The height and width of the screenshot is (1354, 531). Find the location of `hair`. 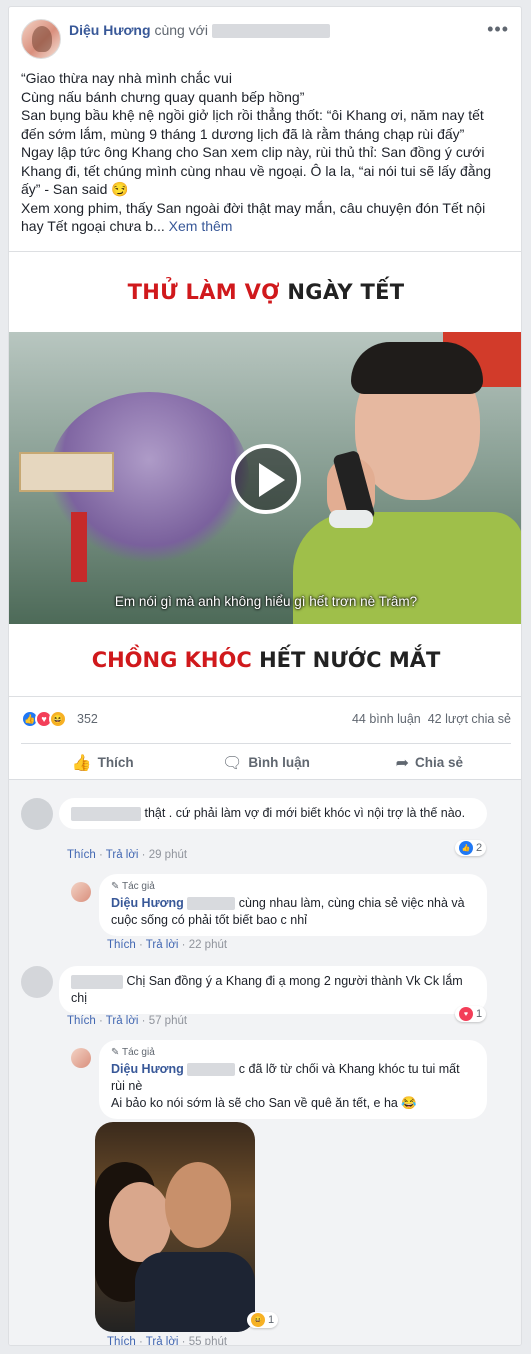

hair is located at coordinates (417, 368).